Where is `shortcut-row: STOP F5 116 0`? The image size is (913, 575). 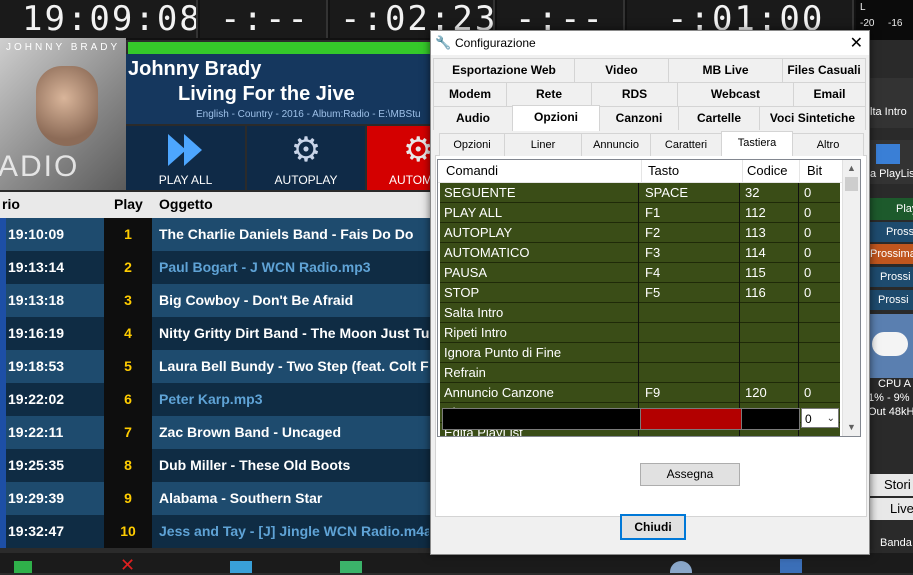 shortcut-row: STOP F5 116 0 is located at coordinates (640, 293).